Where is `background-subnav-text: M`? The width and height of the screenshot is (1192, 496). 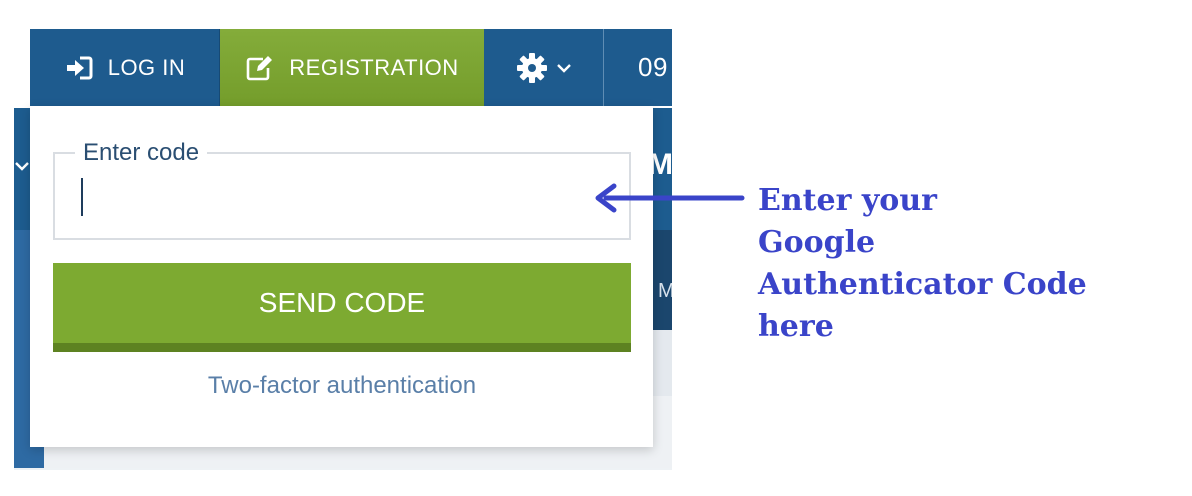 background-subnav-text: M is located at coordinates (665, 291).